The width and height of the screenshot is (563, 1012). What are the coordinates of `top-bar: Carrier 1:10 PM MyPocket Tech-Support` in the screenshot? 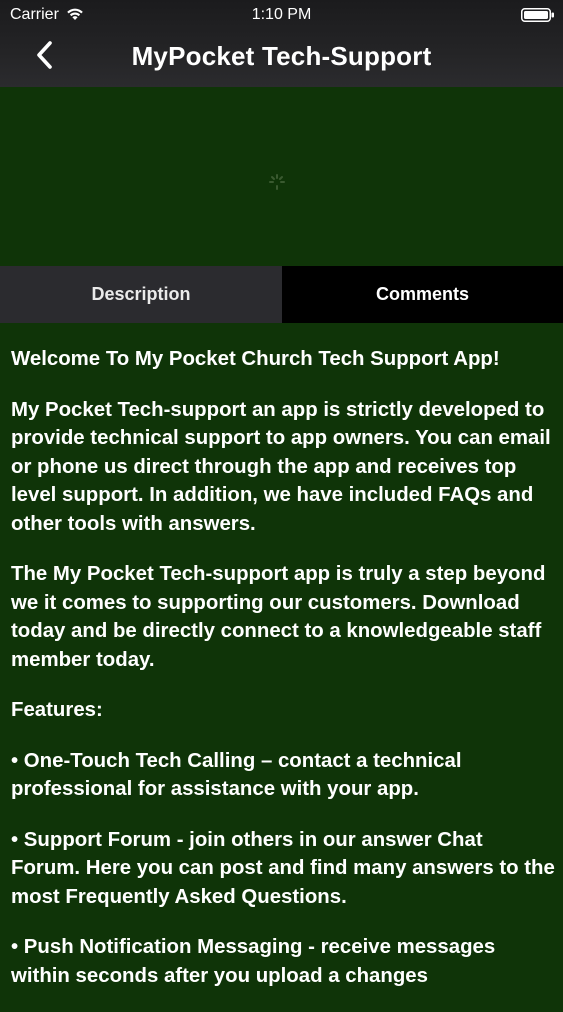 It's located at (281, 43).